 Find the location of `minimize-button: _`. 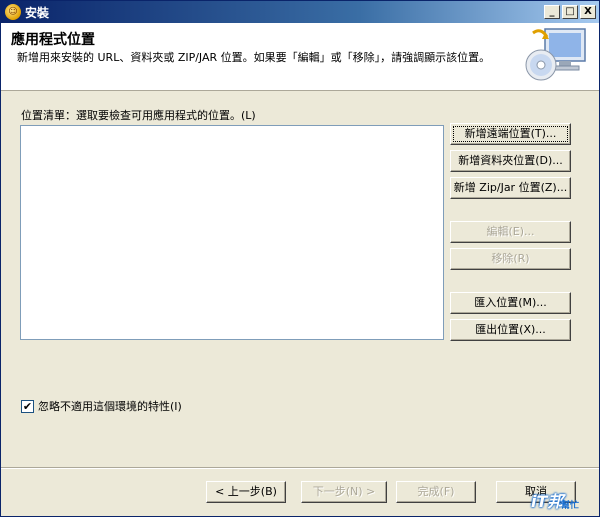

minimize-button: _ is located at coordinates (552, 12).